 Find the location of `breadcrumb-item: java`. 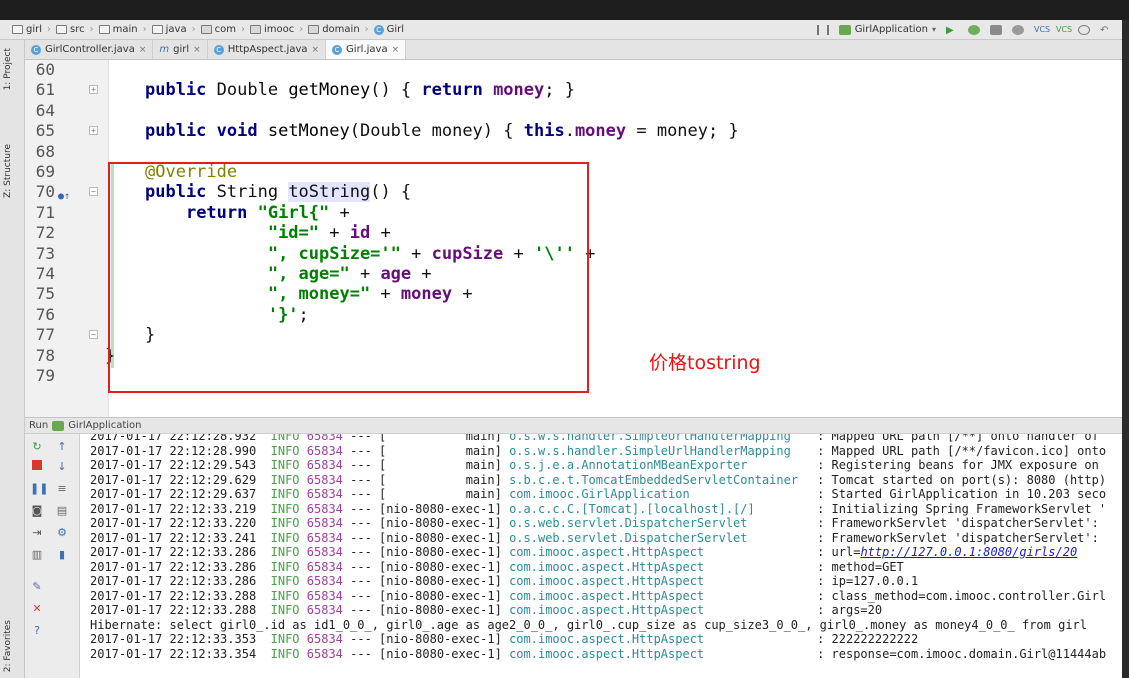

breadcrumb-item: java is located at coordinates (169, 29).